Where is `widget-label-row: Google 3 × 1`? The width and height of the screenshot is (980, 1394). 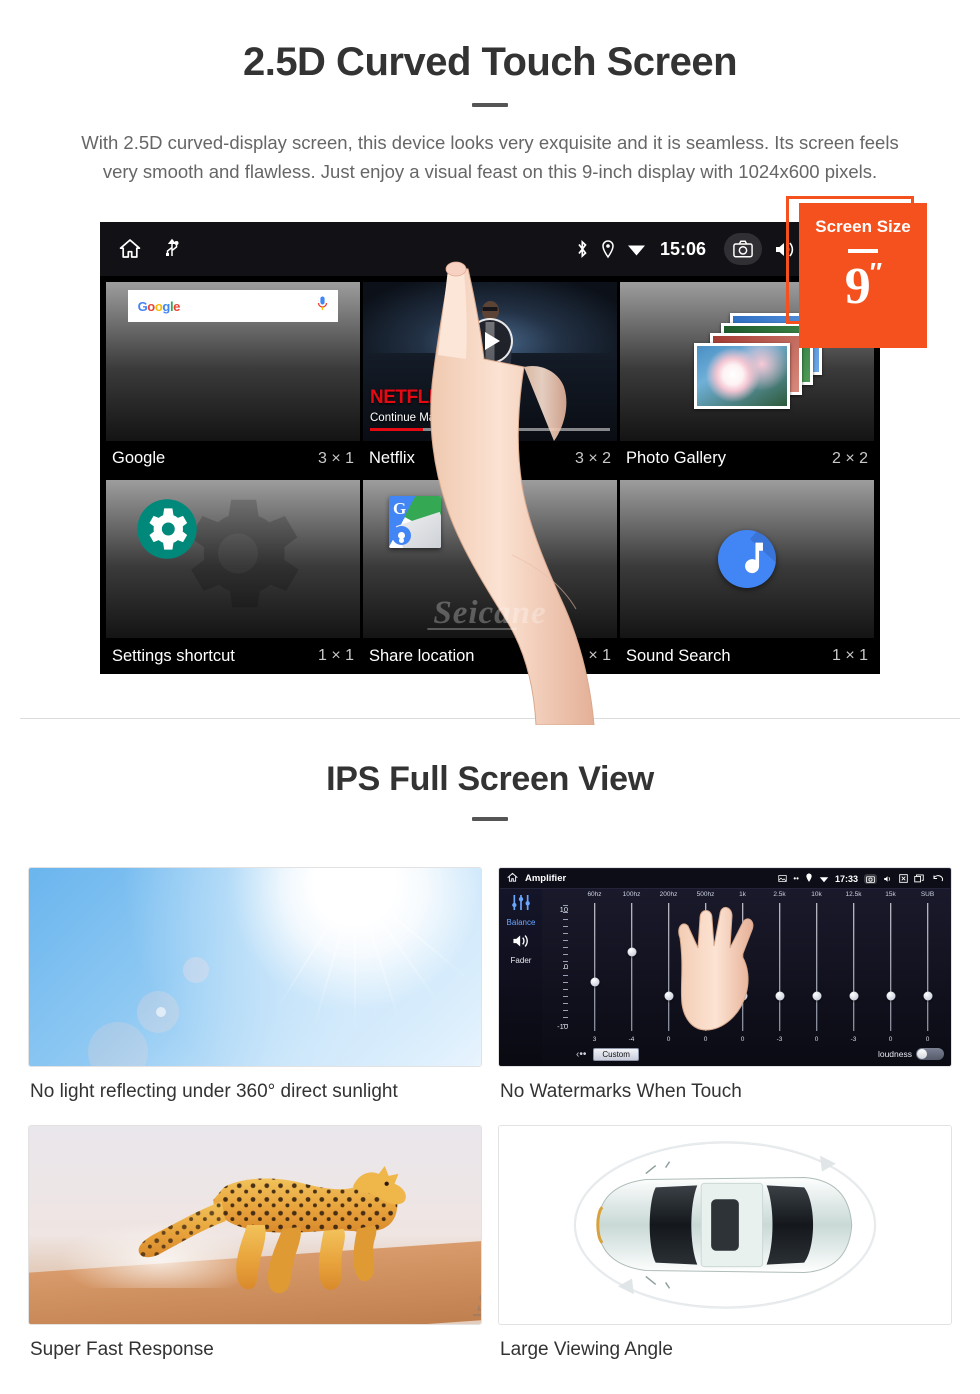
widget-label-row: Google 3 × 1 is located at coordinates (233, 458).